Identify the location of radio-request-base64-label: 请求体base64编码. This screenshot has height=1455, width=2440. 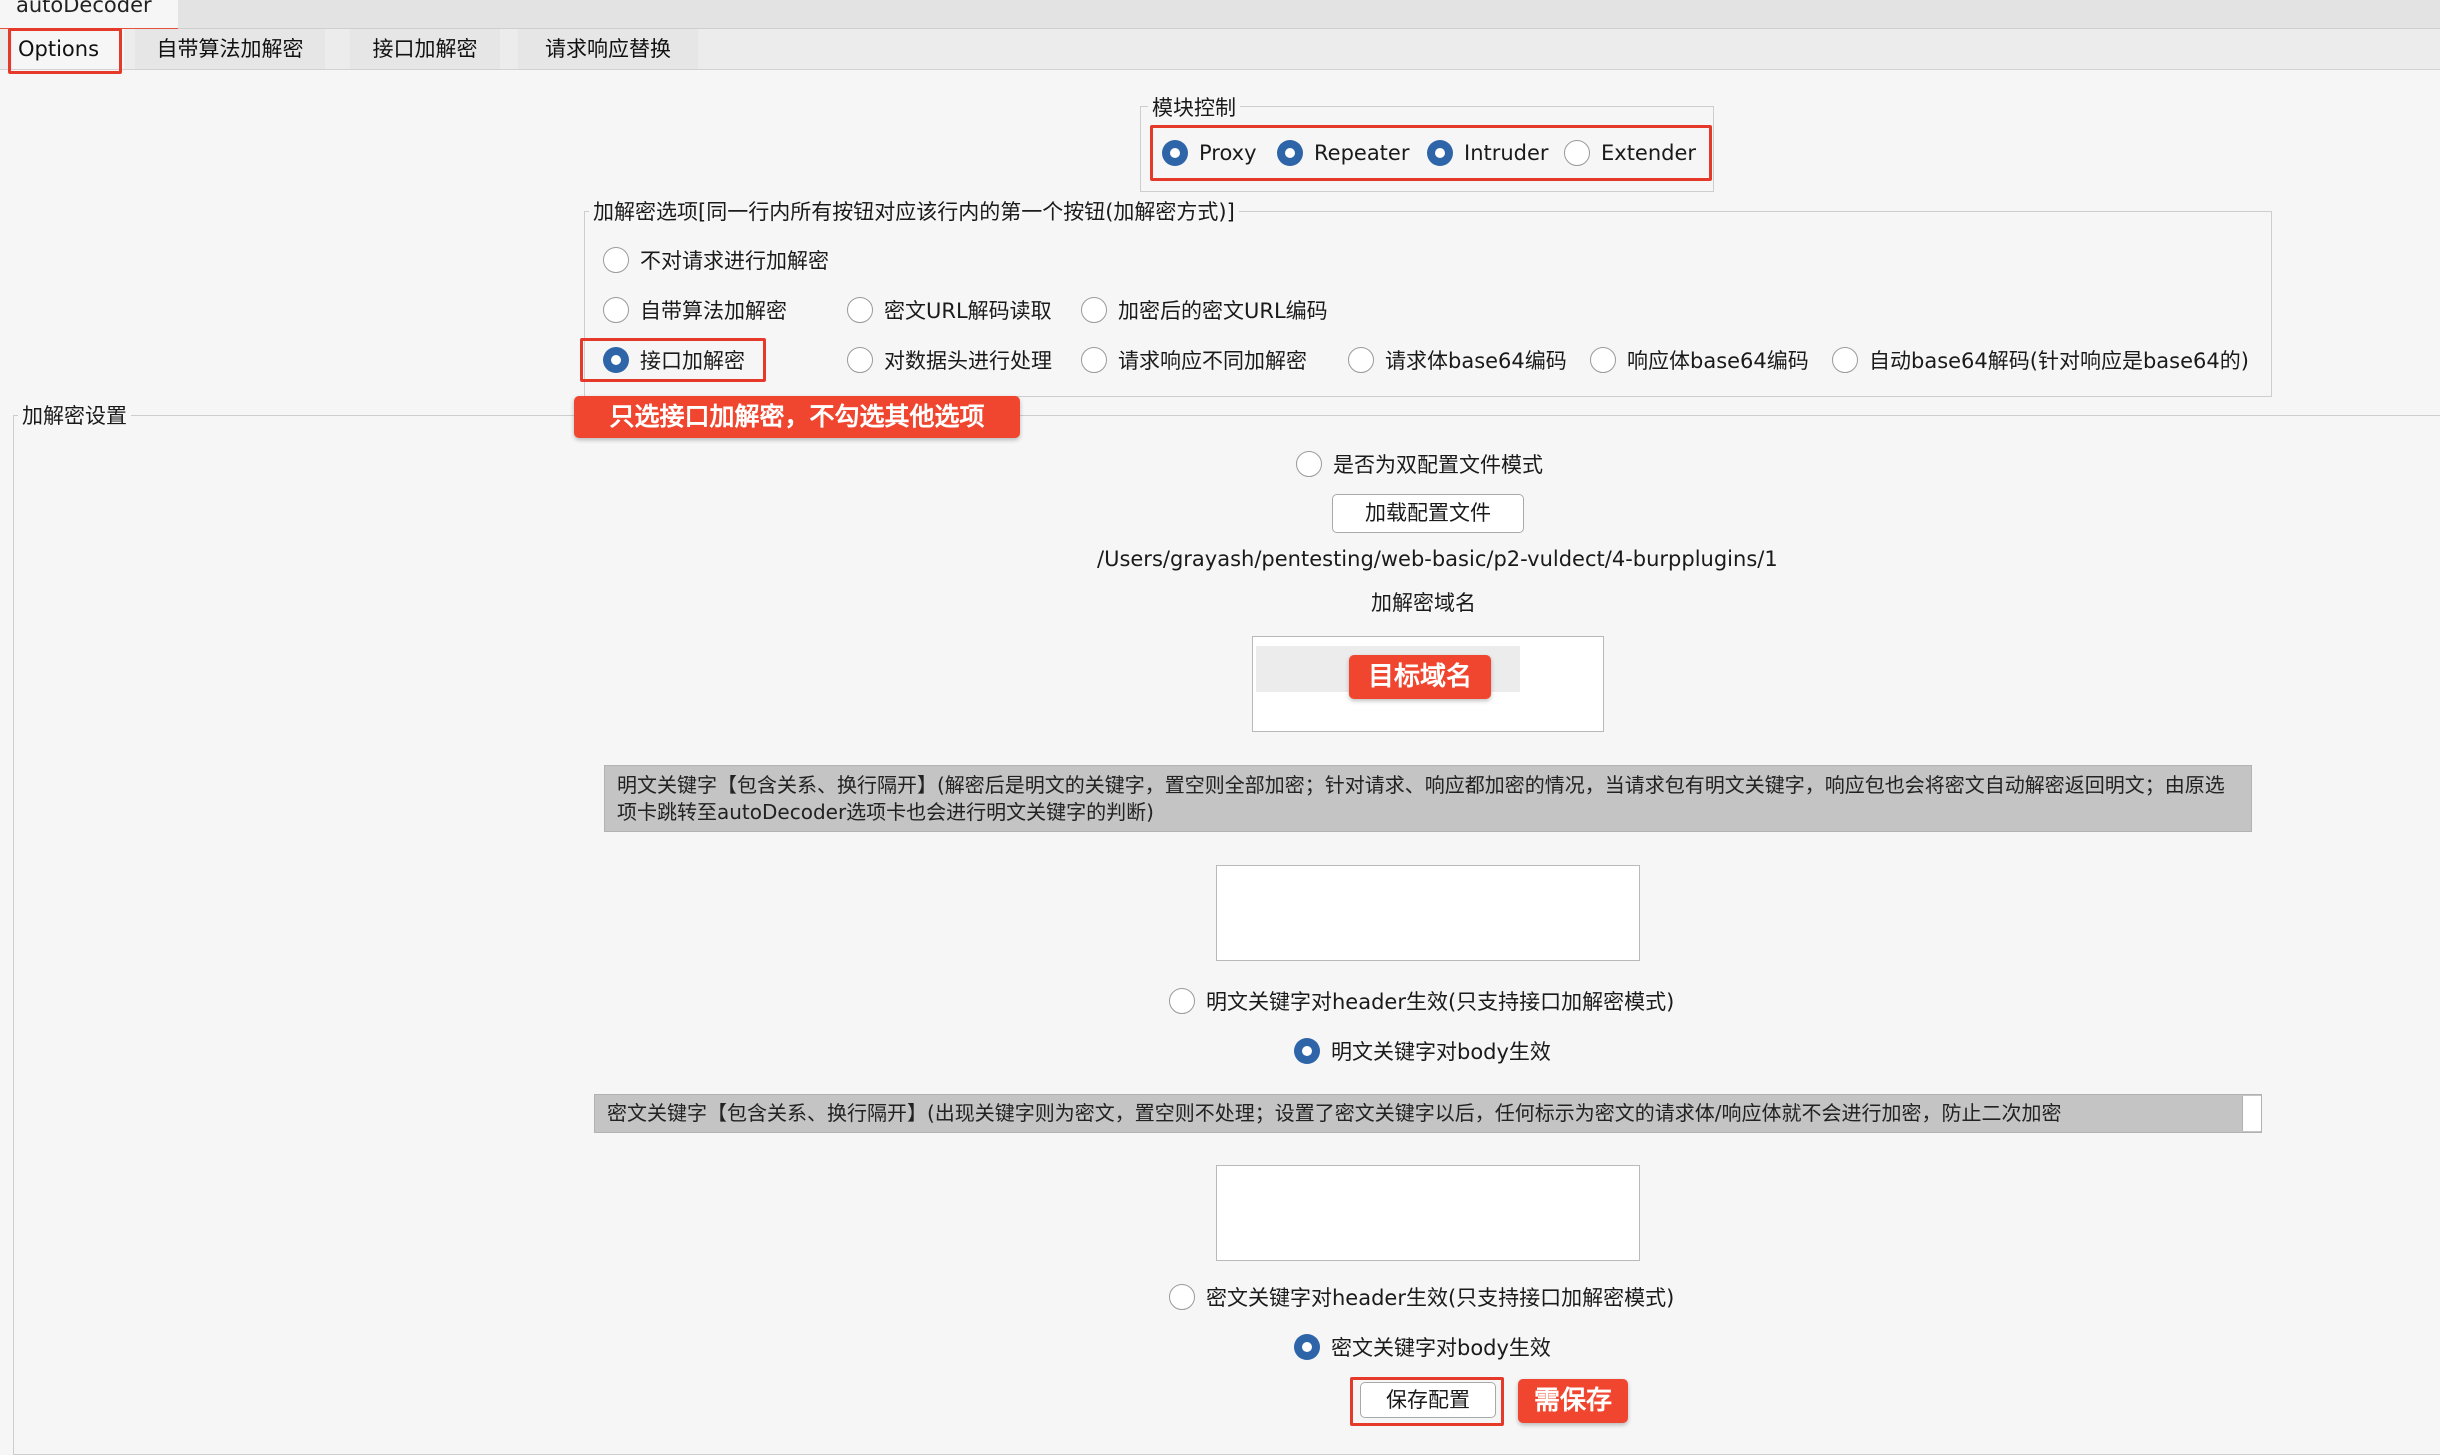
(1476, 361).